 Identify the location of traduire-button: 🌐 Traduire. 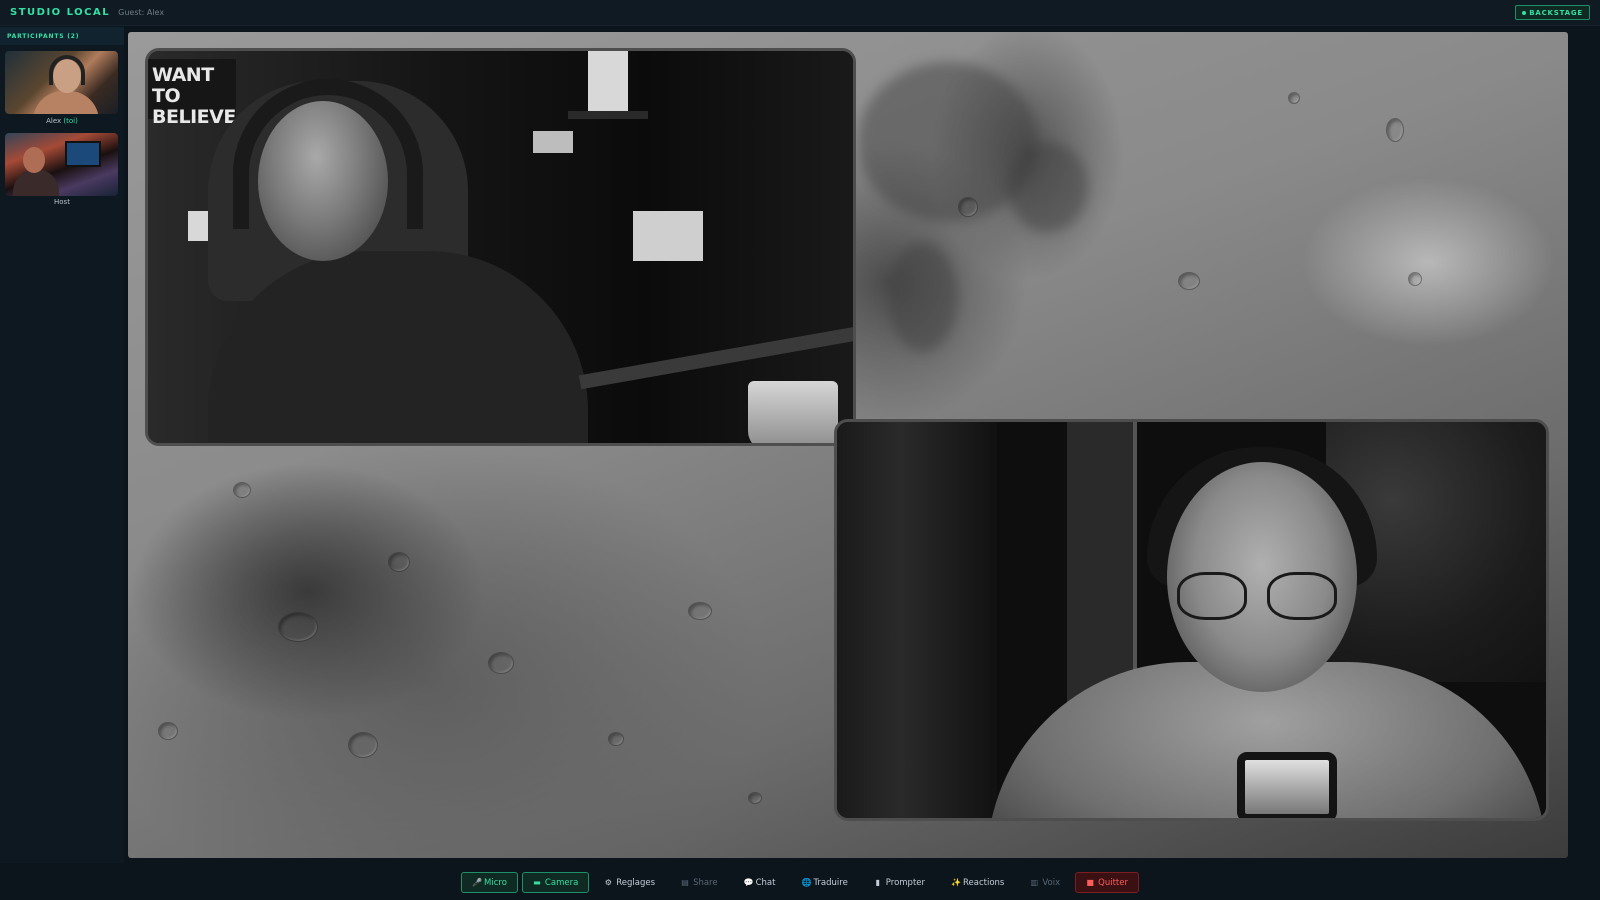
(824, 882).